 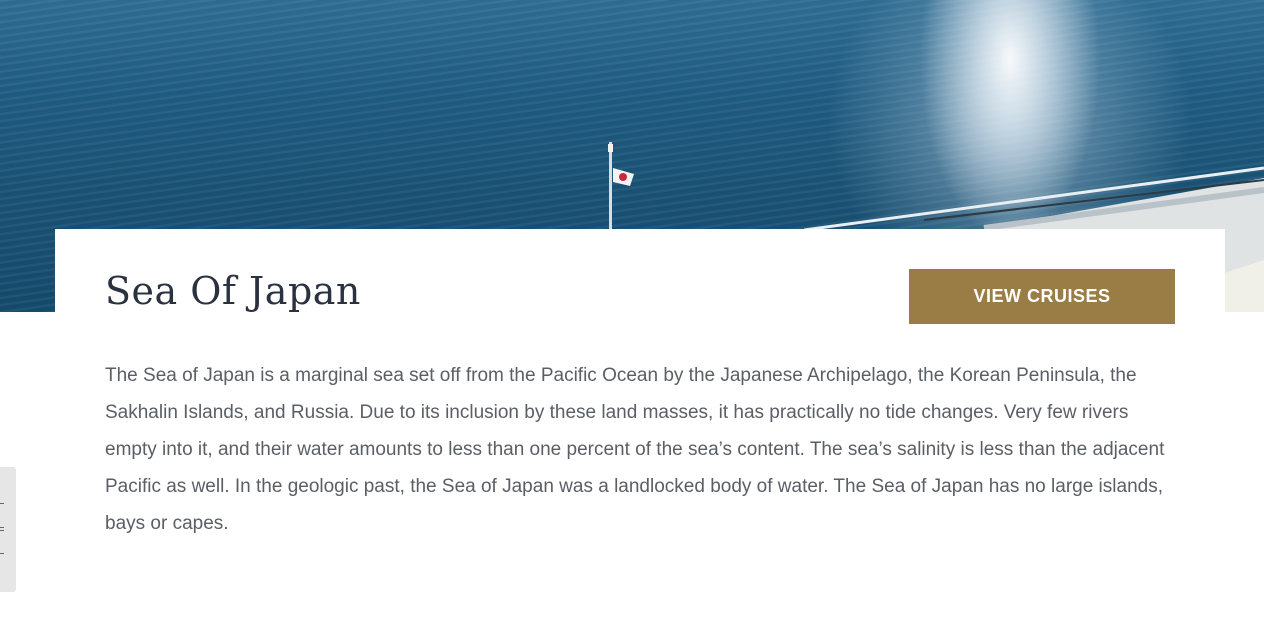 What do you see at coordinates (621, 187) in the screenshot?
I see `flag-mast-icon` at bounding box center [621, 187].